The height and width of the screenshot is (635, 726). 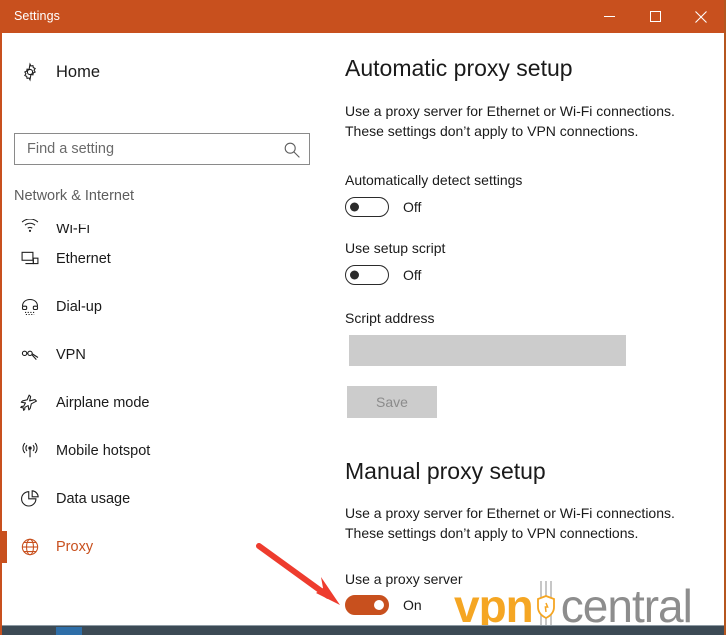 I want to click on hotspot-icon, so click(x=30, y=451).